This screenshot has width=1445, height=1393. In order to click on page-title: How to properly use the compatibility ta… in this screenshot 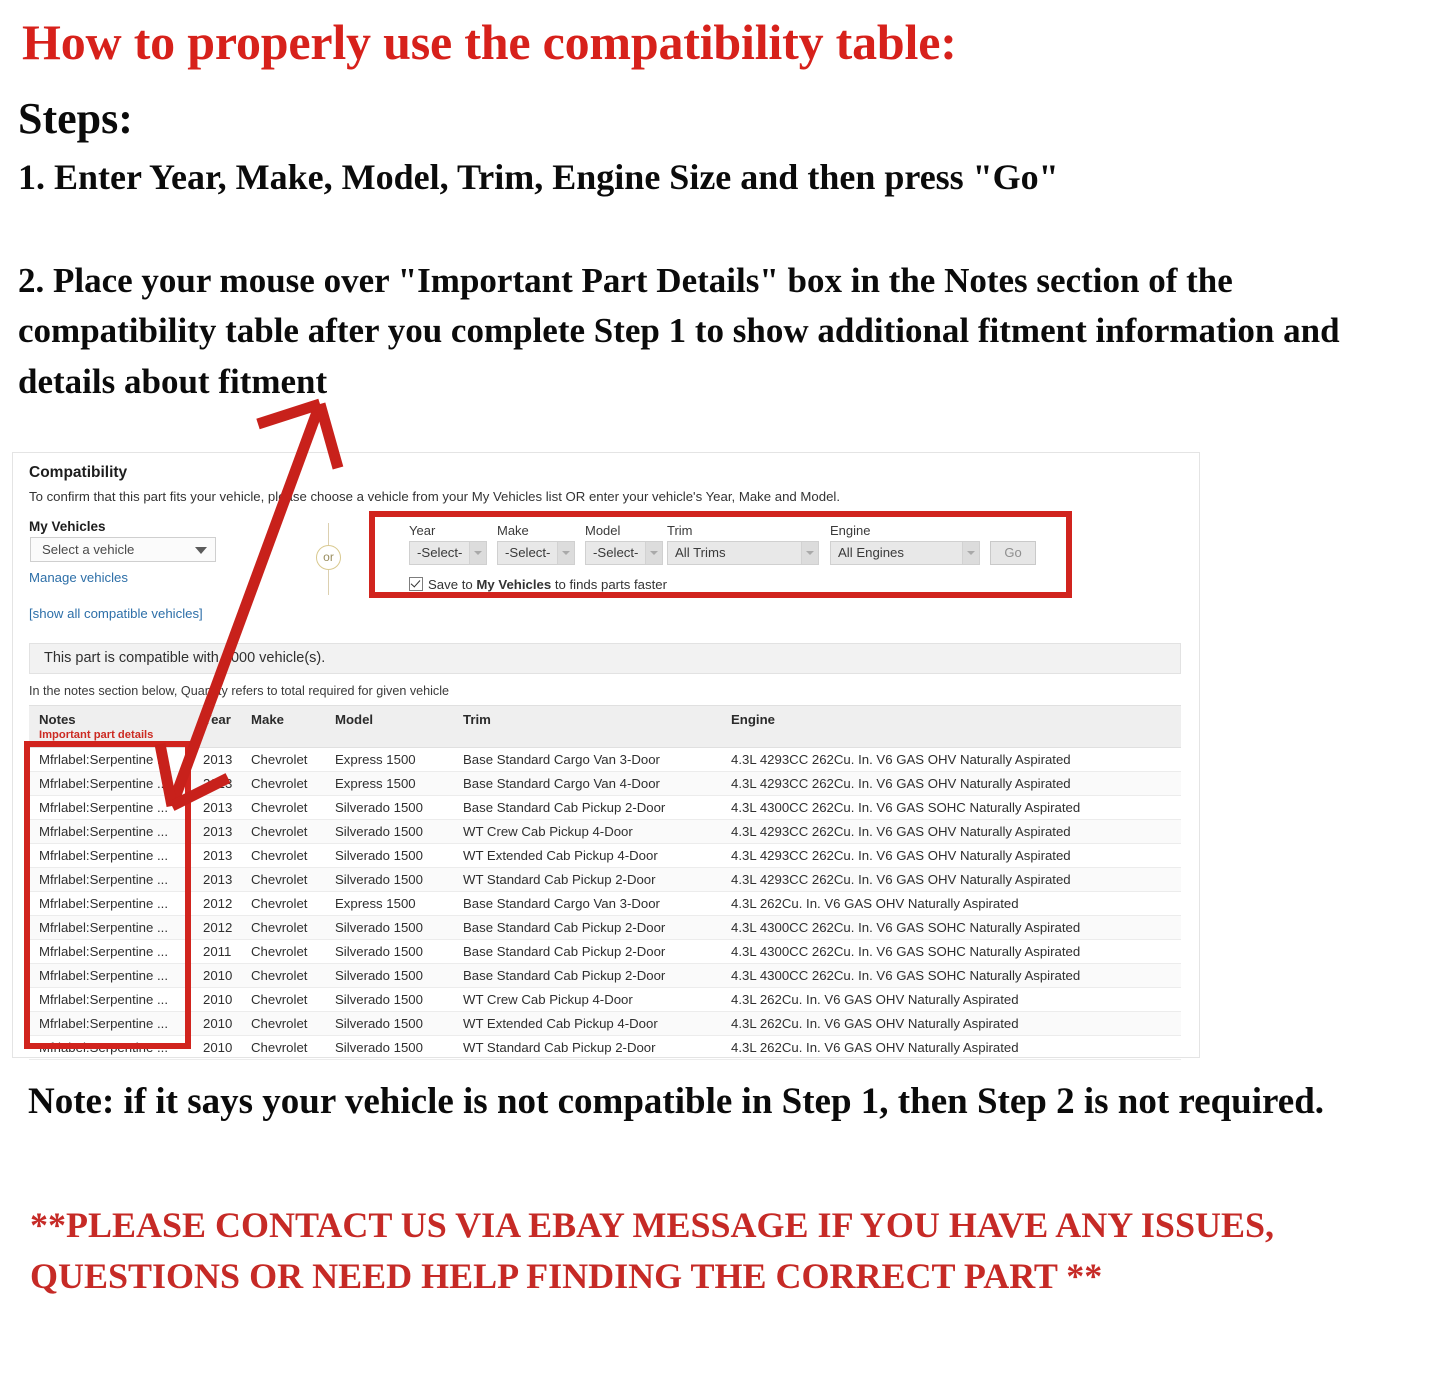, I will do `click(489, 42)`.